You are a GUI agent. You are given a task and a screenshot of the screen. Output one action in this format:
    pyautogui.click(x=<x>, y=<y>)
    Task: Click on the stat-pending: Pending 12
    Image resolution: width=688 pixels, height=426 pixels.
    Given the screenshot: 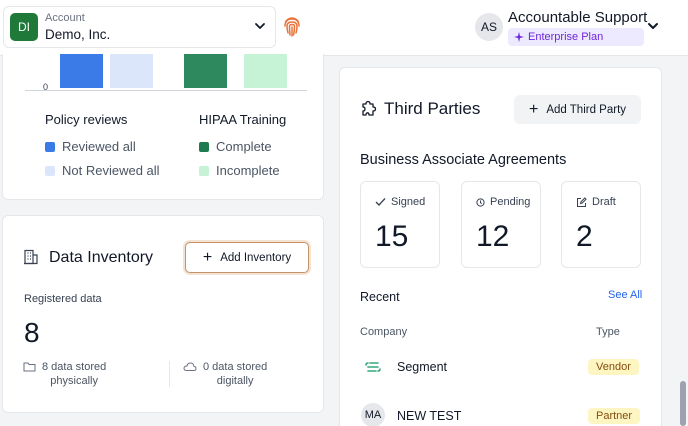 What is the action you would take?
    pyautogui.click(x=501, y=224)
    